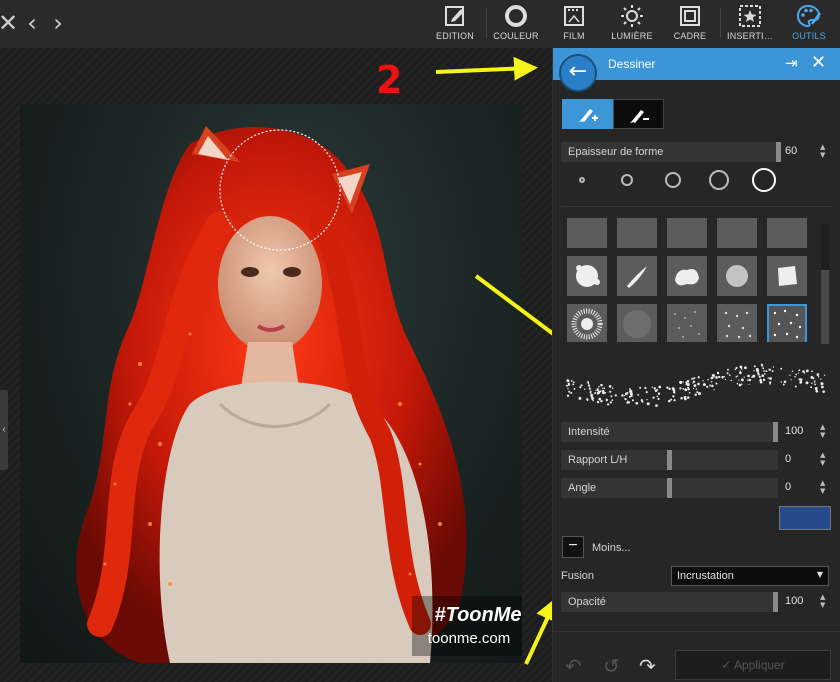  Describe the element at coordinates (638, 114) in the screenshot. I see `brush-erase-button` at that location.